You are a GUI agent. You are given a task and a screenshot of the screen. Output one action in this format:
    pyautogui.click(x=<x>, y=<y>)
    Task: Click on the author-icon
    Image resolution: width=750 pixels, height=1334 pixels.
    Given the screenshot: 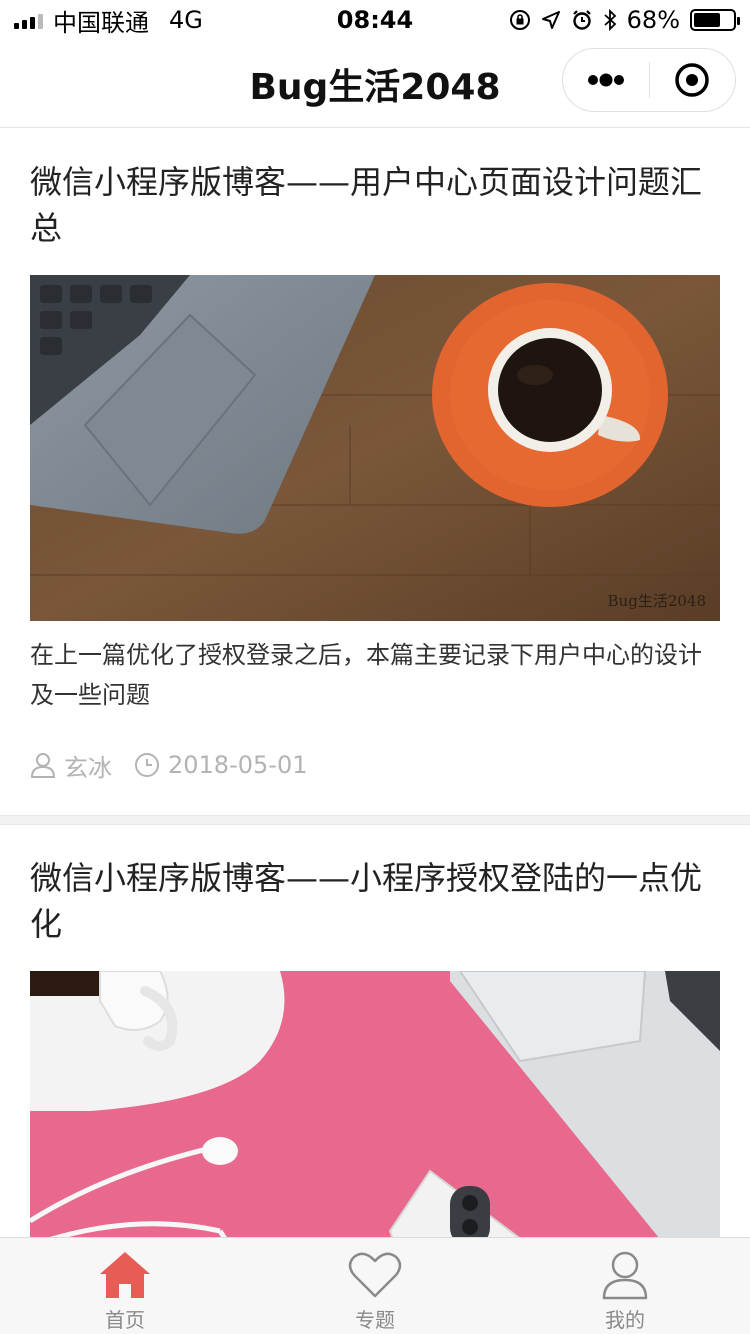 What is the action you would take?
    pyautogui.click(x=43, y=765)
    